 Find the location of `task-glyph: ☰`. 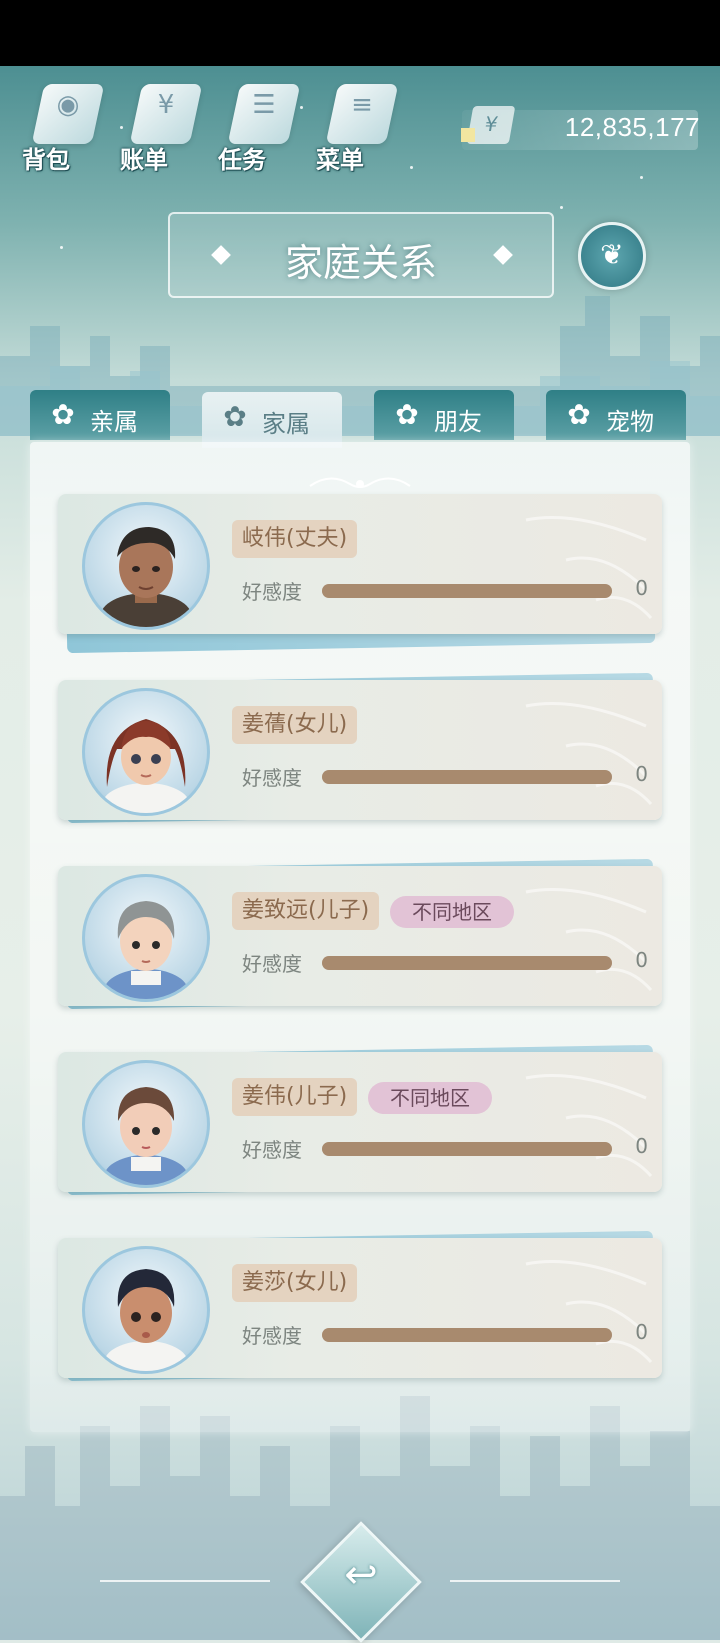

task-glyph: ☰ is located at coordinates (264, 105).